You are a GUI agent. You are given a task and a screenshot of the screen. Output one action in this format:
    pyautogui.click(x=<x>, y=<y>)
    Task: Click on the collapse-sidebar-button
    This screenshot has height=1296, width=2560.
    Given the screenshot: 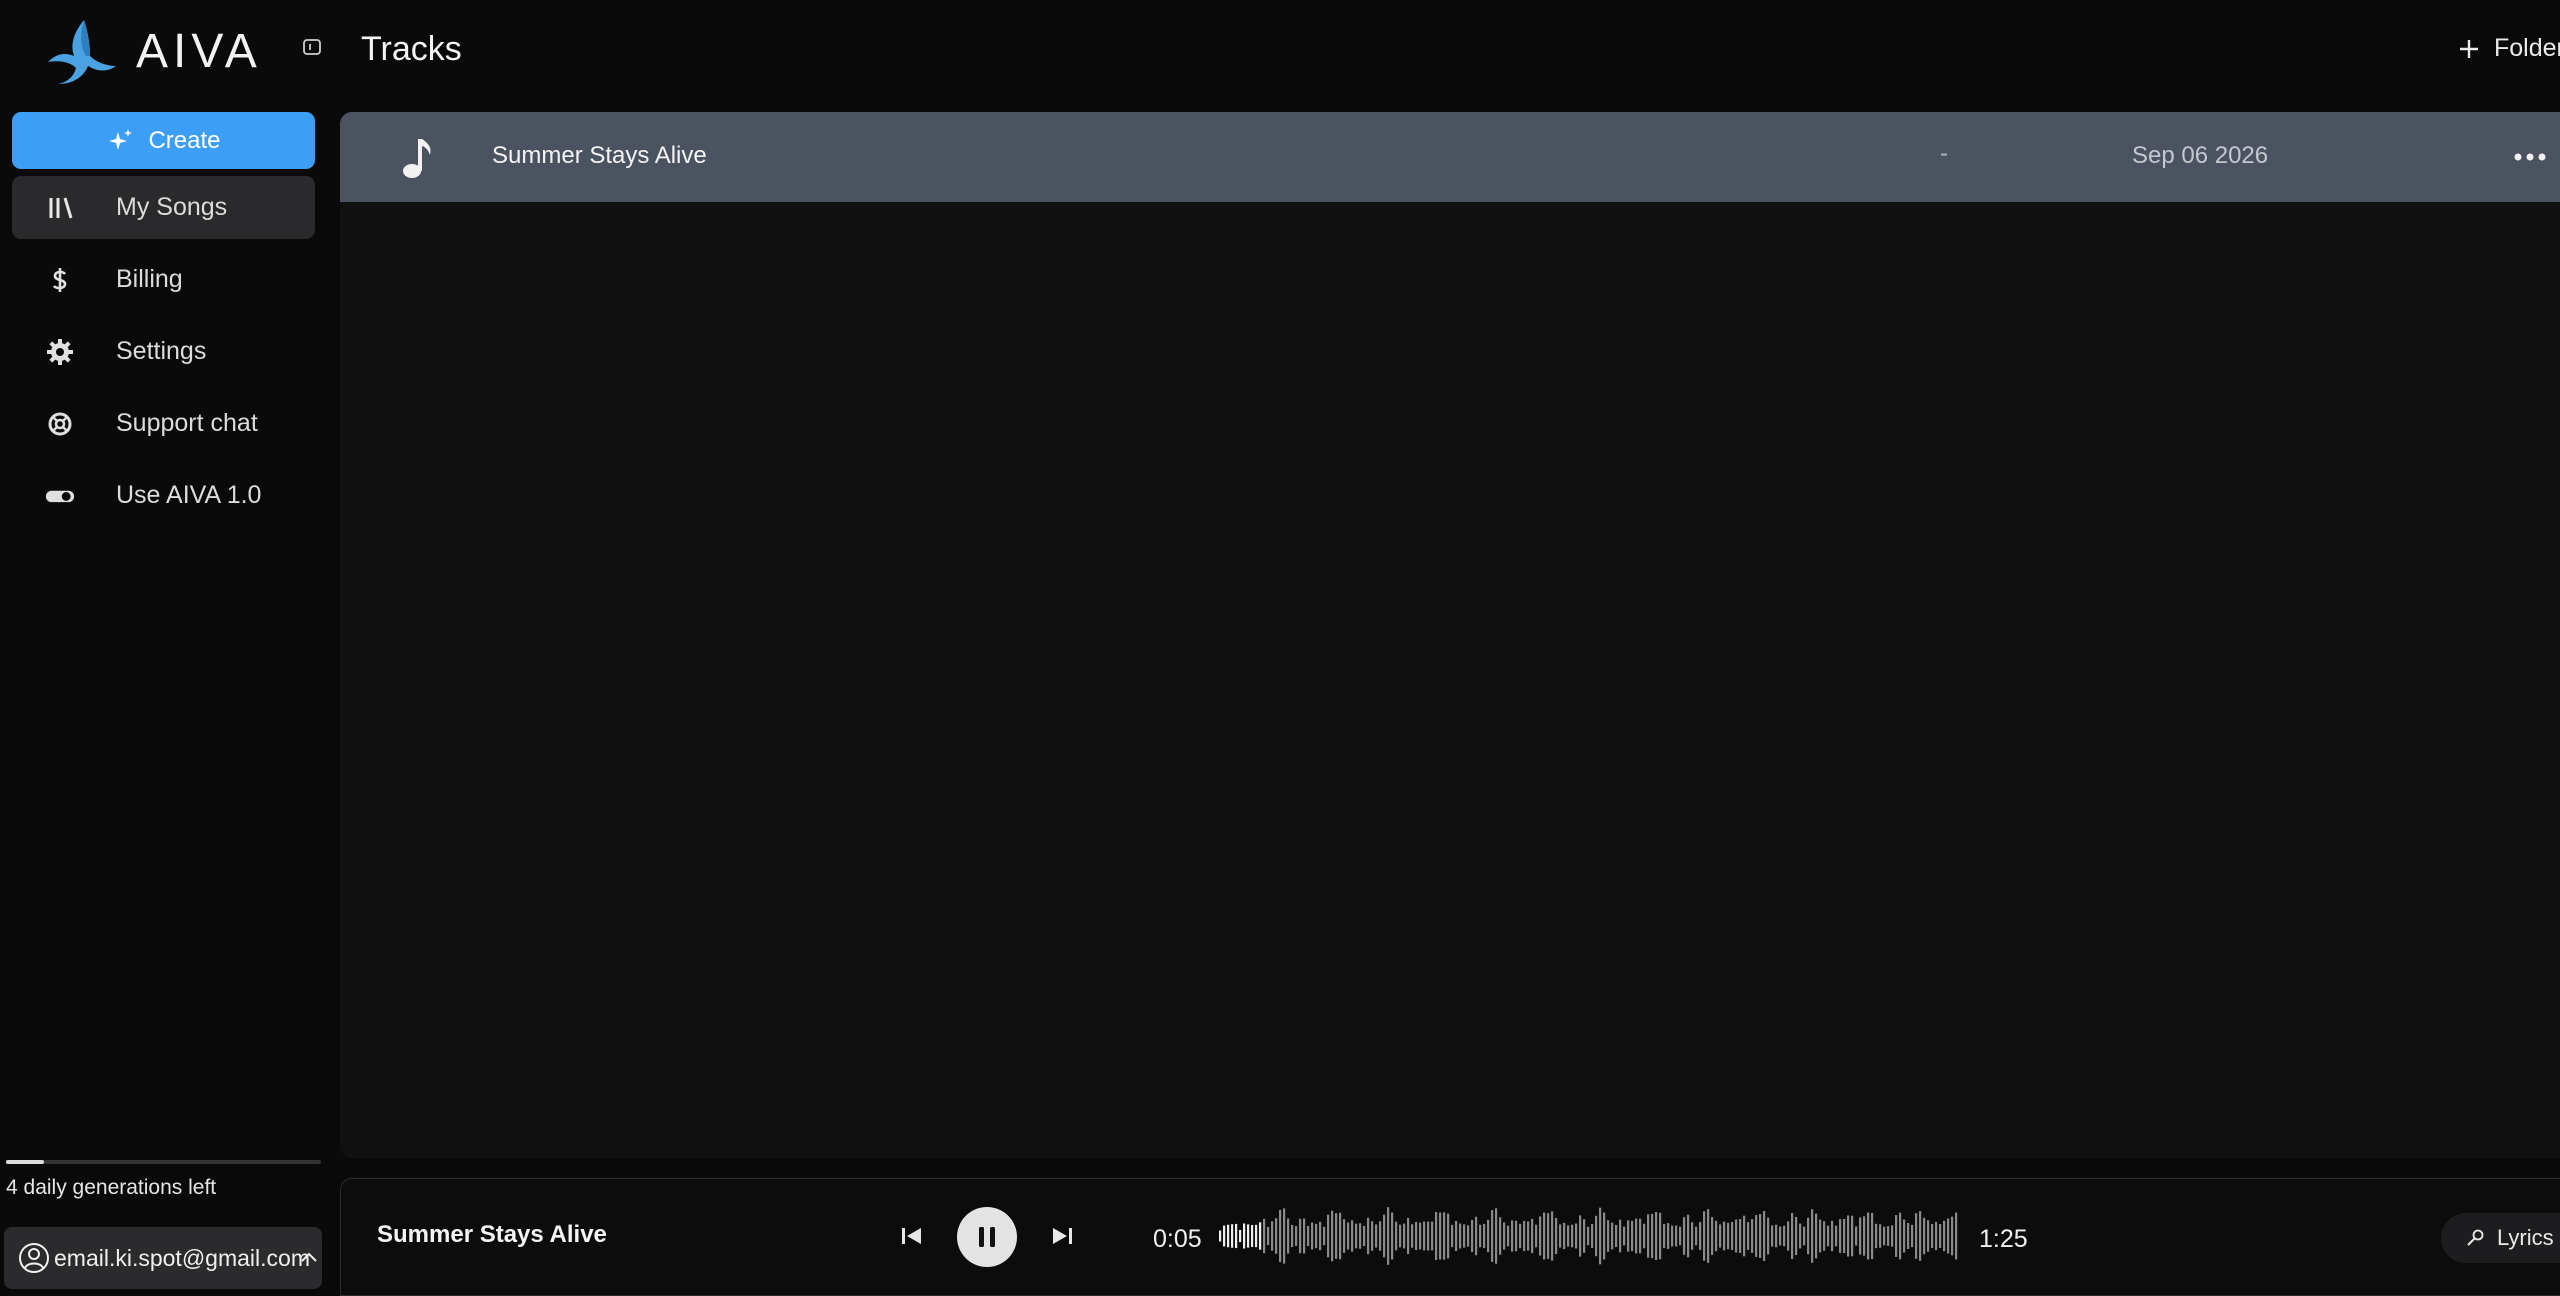 What is the action you would take?
    pyautogui.click(x=312, y=47)
    